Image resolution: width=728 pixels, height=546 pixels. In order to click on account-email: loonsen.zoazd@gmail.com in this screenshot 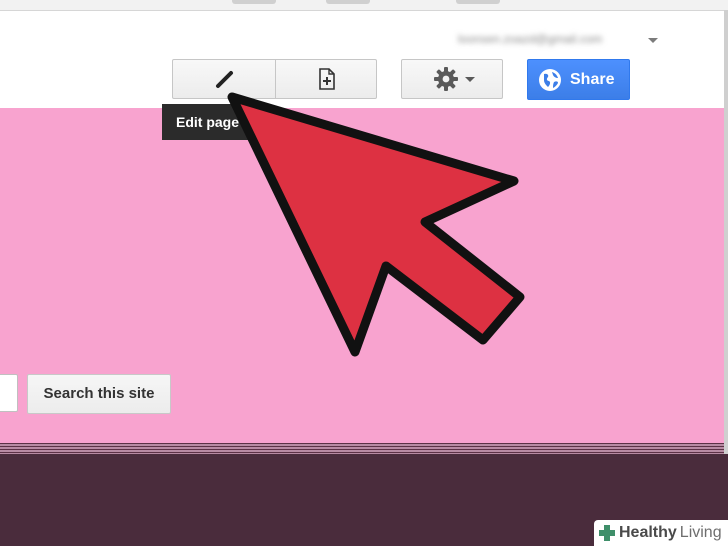, I will do `click(530, 39)`.